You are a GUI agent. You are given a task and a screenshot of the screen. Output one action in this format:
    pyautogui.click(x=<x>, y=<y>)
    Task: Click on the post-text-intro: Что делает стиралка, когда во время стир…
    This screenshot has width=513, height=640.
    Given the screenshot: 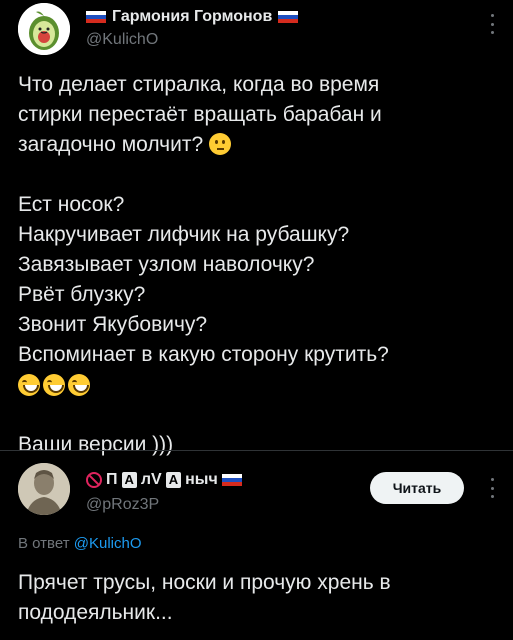 What is the action you would take?
    pyautogui.click(x=200, y=114)
    